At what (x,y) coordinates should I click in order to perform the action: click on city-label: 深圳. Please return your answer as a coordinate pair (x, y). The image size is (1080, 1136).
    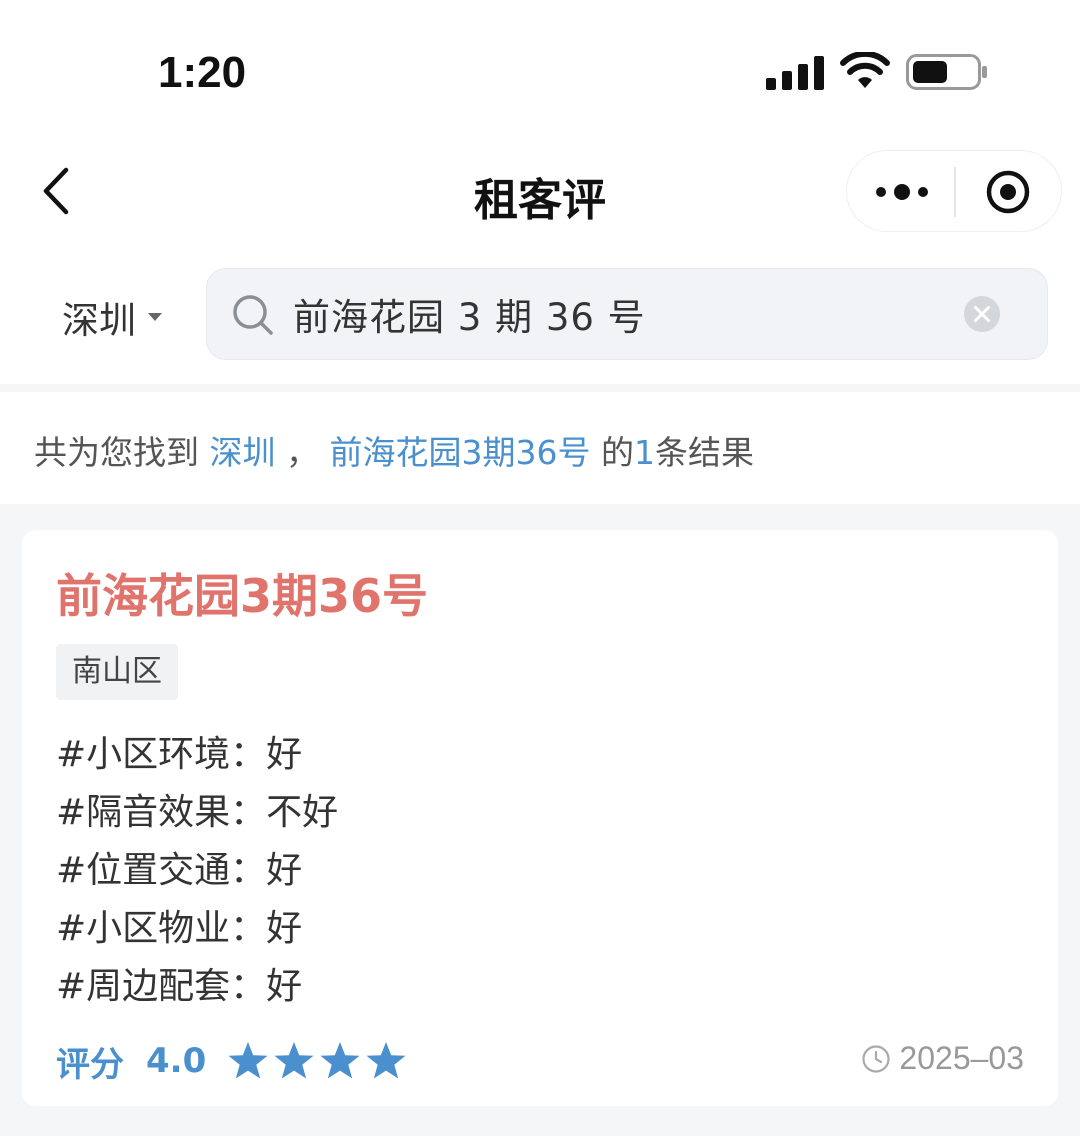
    Looking at the image, I should click on (99, 320).